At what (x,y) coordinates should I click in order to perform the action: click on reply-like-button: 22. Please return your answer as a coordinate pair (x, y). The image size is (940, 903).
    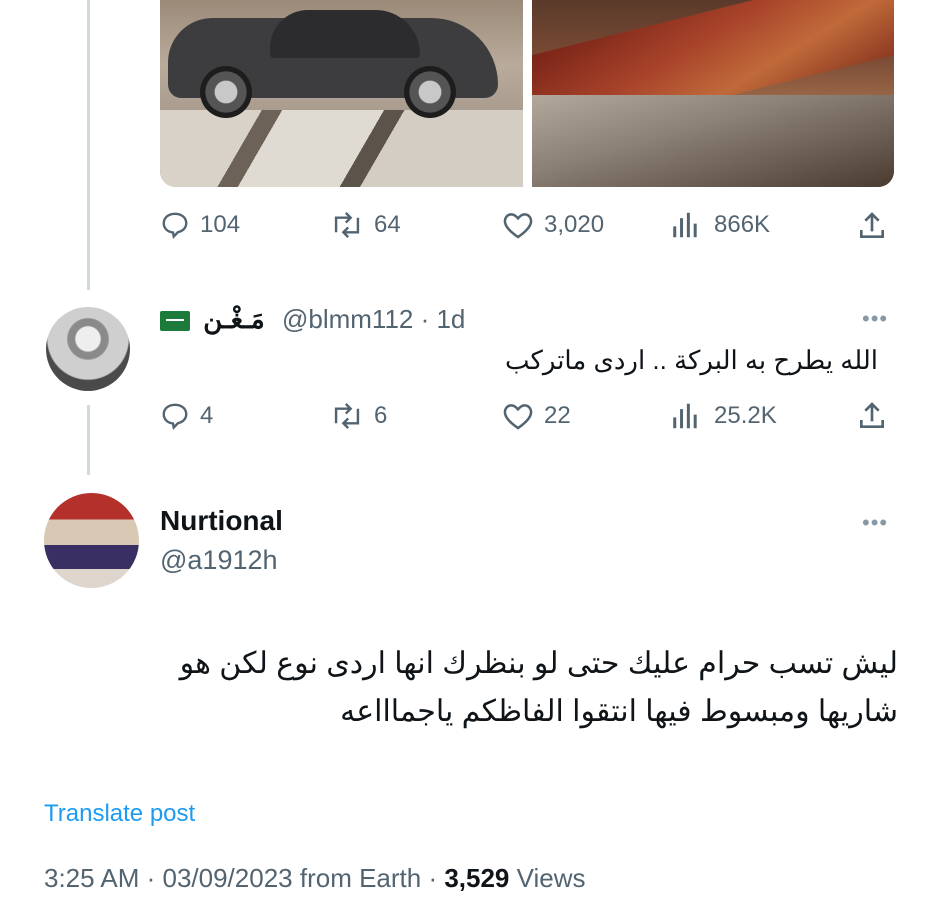
    Looking at the image, I should click on (536, 416).